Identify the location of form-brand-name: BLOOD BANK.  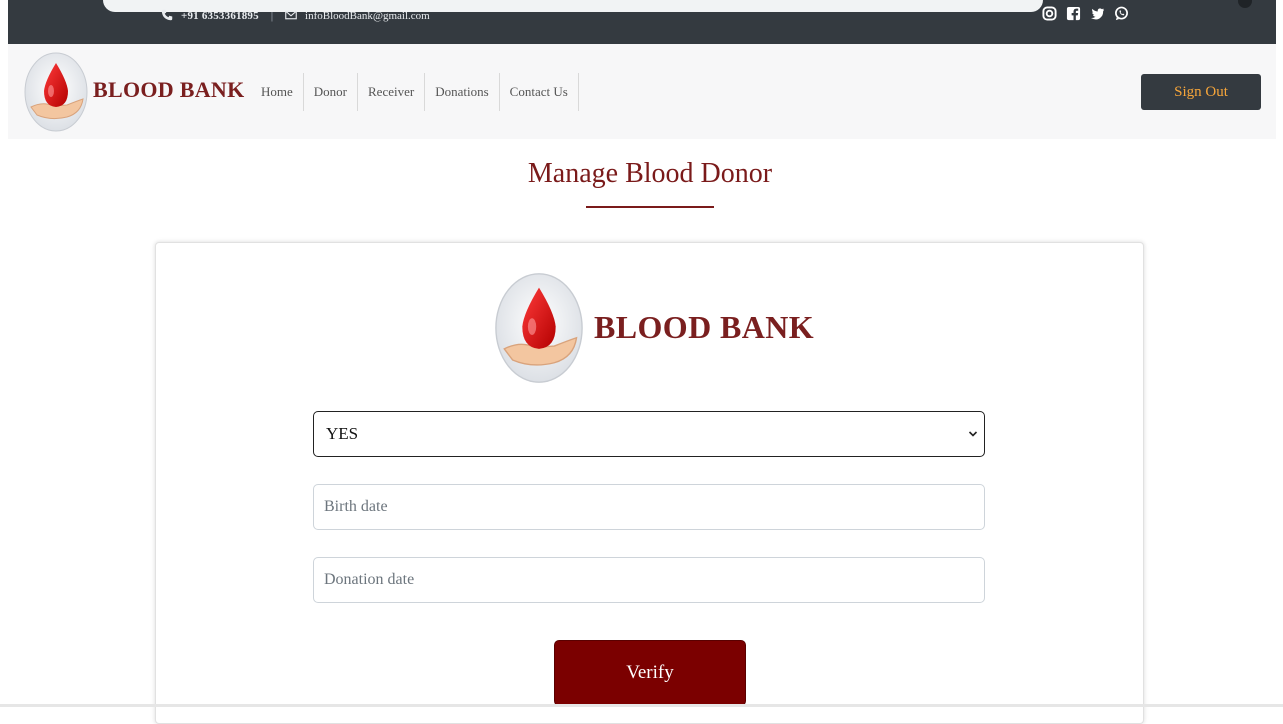
(704, 327).